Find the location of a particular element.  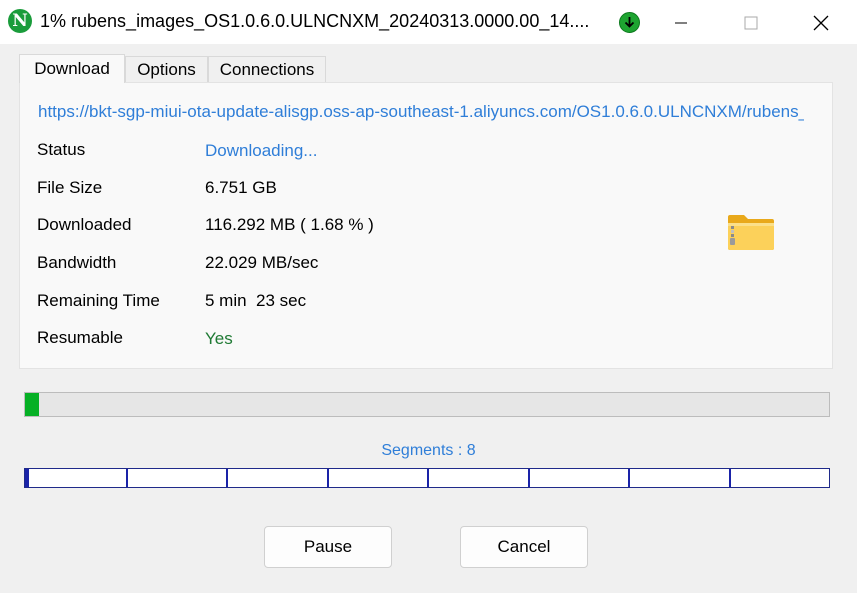

download-arrow-icon is located at coordinates (629, 22).